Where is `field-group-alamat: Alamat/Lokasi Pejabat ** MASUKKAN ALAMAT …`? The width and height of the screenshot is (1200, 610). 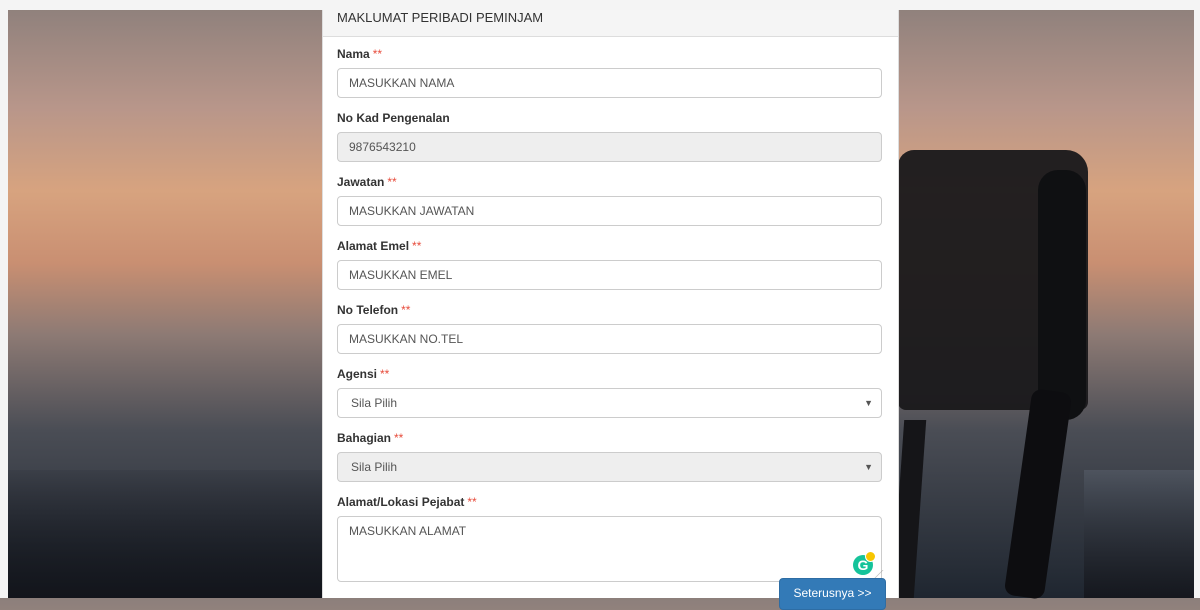
field-group-alamat: Alamat/Lokasi Pejabat ** MASUKKAN ALAMAT … is located at coordinates (610, 538).